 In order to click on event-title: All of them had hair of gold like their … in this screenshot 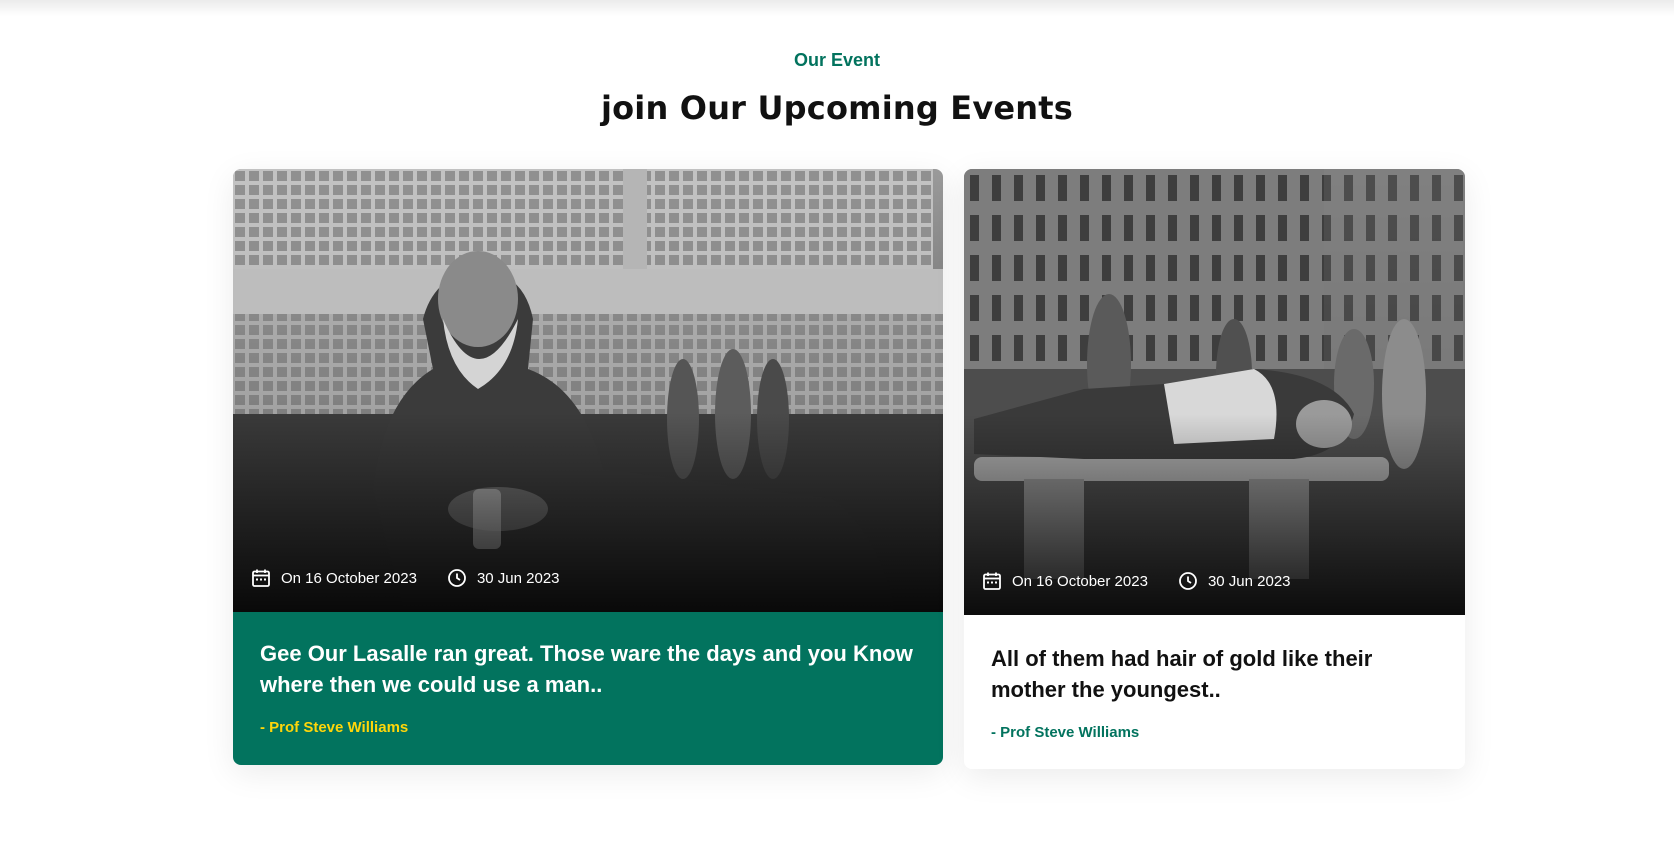, I will do `click(1214, 674)`.